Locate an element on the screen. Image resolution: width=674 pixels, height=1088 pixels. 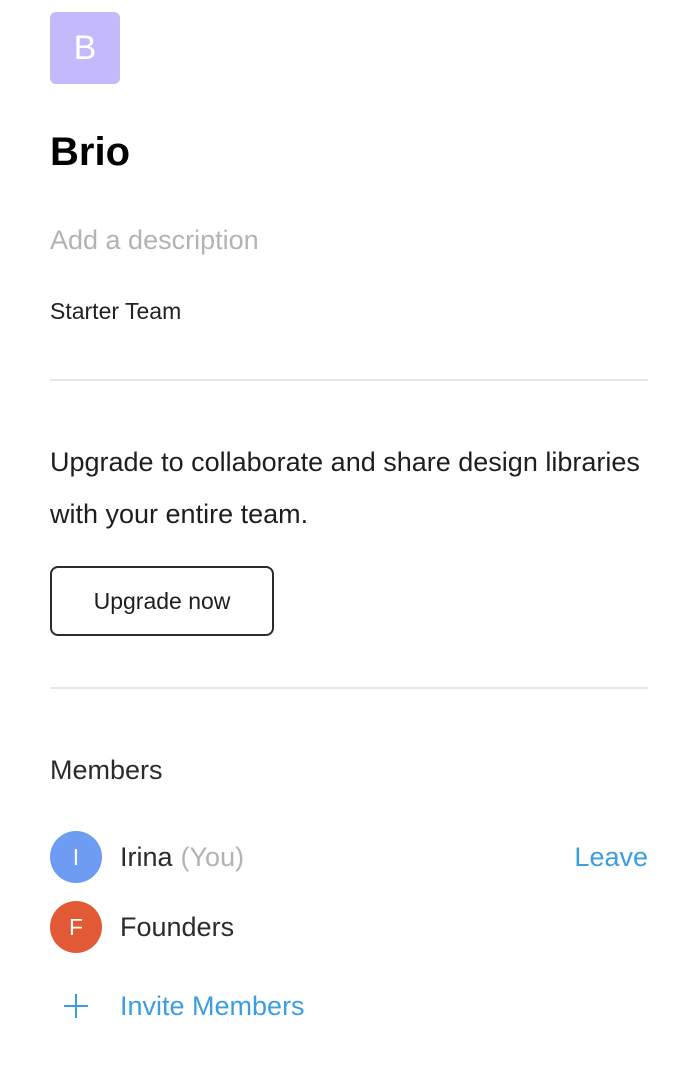
team-avatar: B is located at coordinates (85, 48).